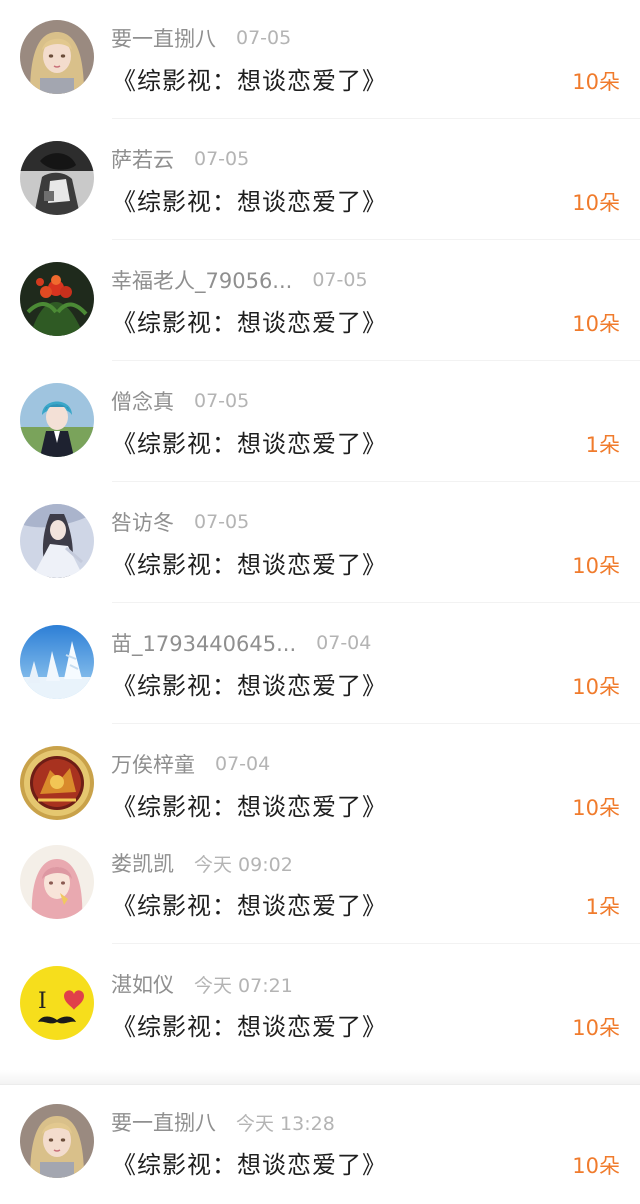  Describe the element at coordinates (320, 1077) in the screenshot. I see `section-divider` at that location.